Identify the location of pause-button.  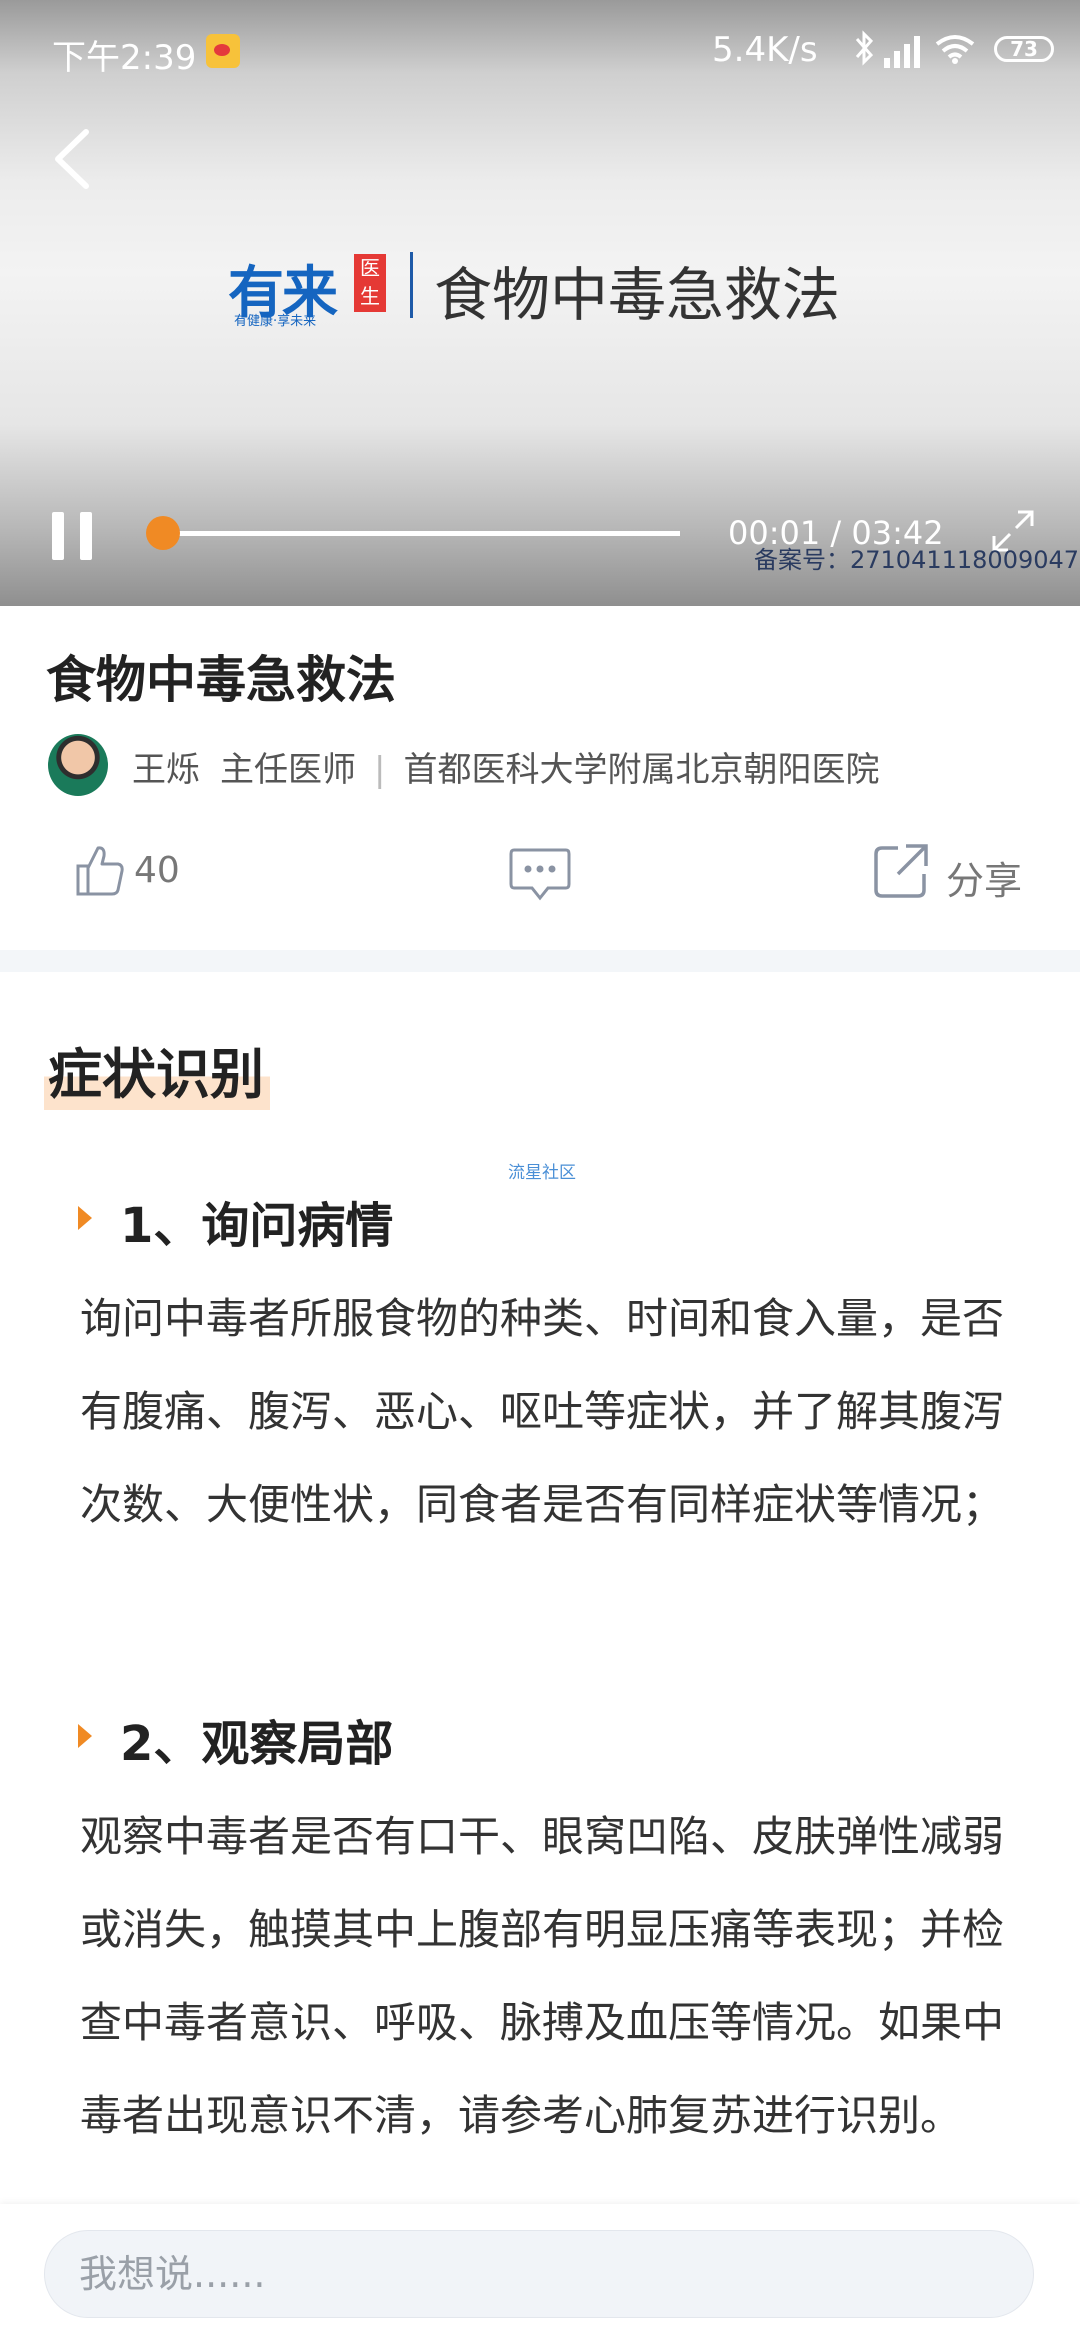
(73, 536).